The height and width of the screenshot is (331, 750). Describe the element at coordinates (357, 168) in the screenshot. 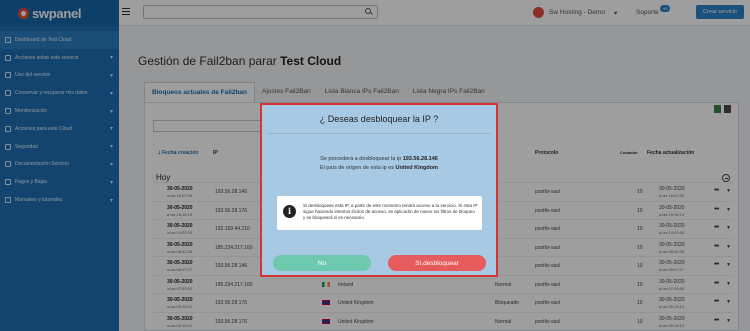

I see `modal-country-prefix: El país de origen de esta ip es` at that location.